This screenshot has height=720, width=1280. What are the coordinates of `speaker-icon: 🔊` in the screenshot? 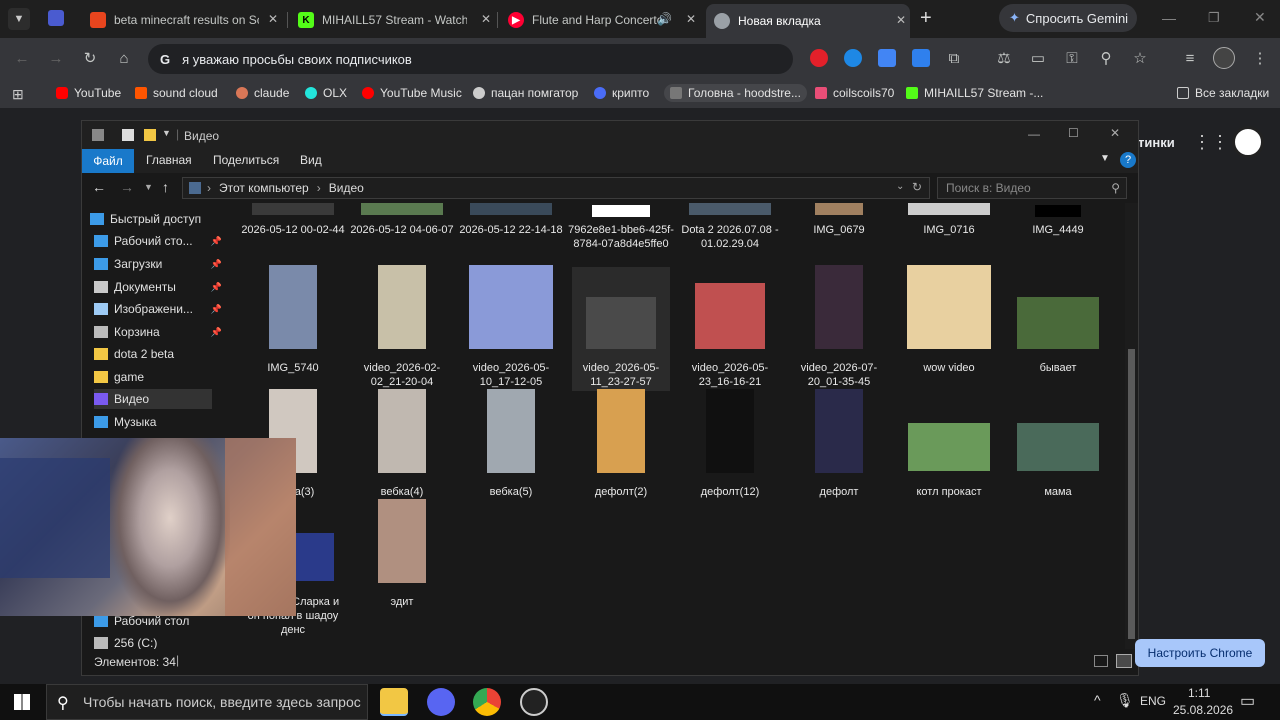 It's located at (664, 19).